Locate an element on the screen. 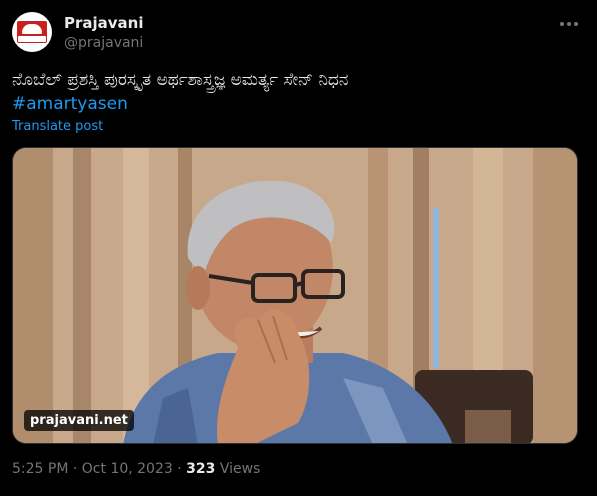 The image size is (597, 496). logo-emblem is located at coordinates (32, 29).